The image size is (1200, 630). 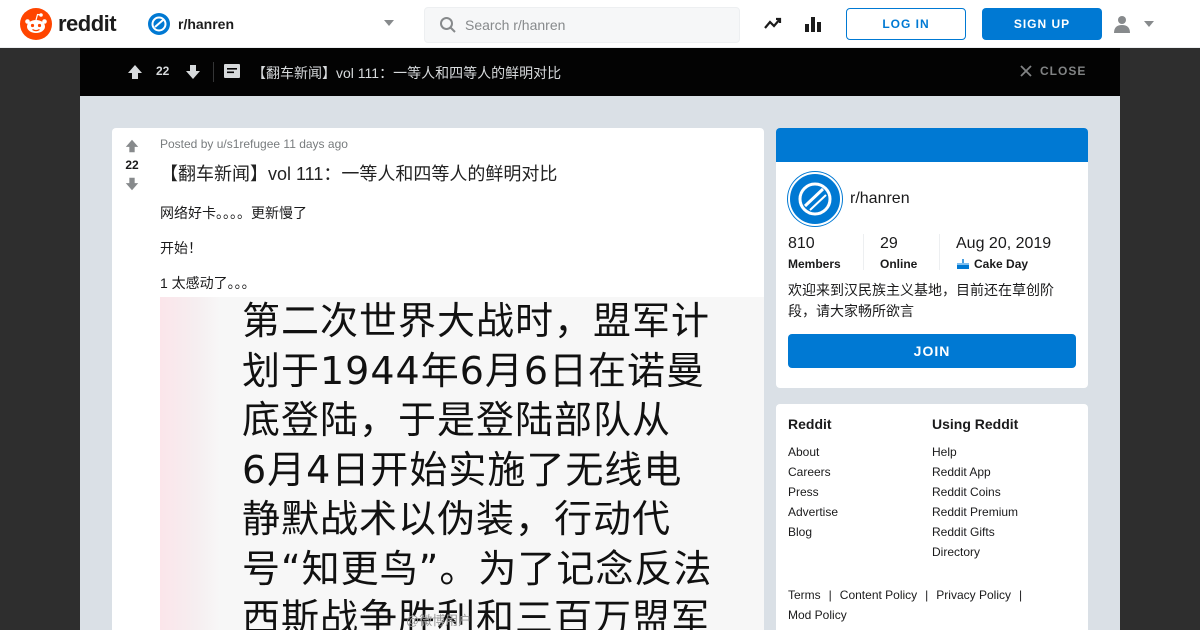 I want to click on community-description: 欢迎来到汉民族主义基地，目前还在草创阶段，请大家畅所欲言, so click(x=921, y=300).